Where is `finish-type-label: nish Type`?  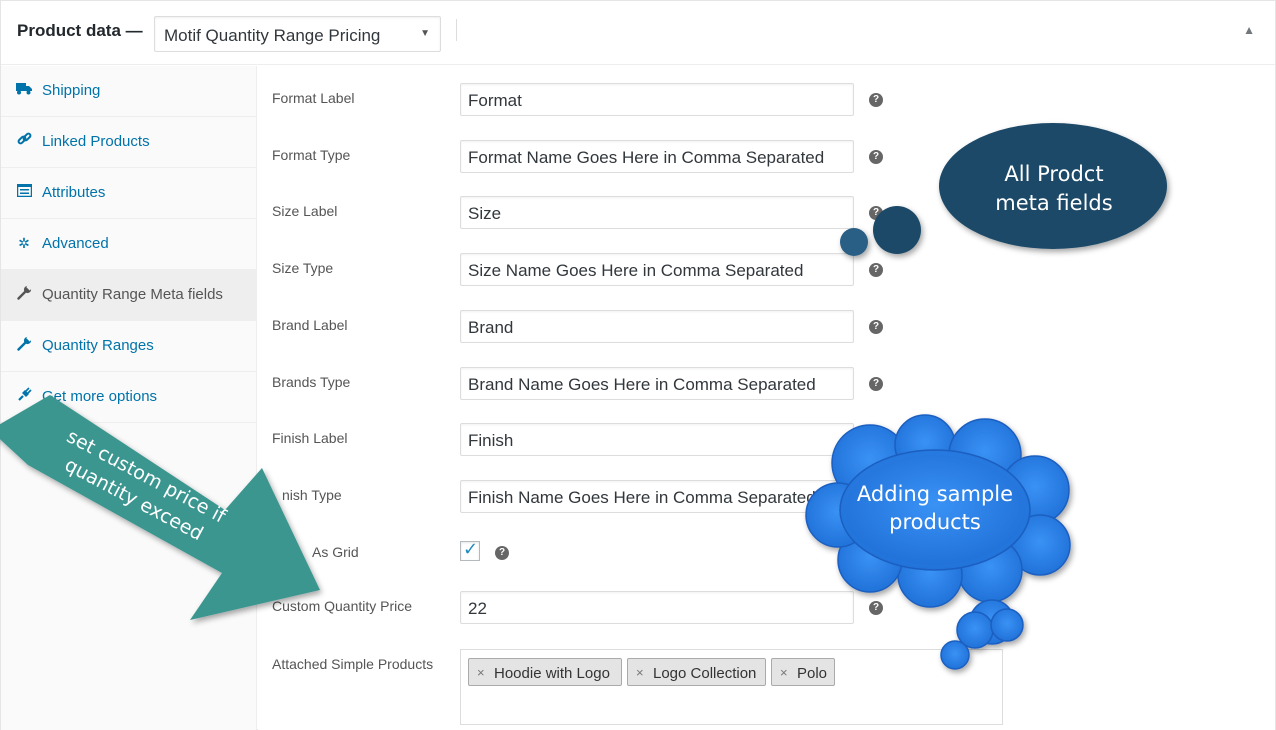
finish-type-label: nish Type is located at coordinates (312, 495).